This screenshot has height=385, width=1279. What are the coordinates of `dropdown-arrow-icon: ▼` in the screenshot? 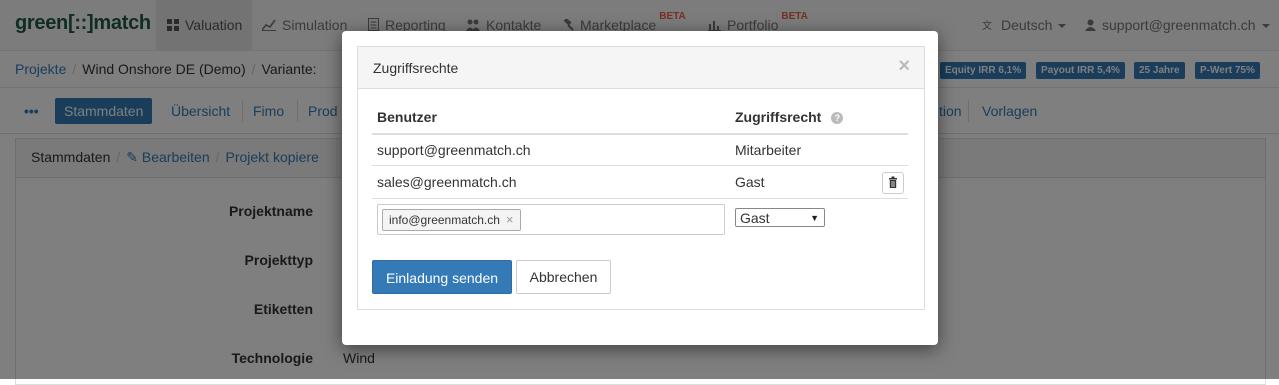 It's located at (814, 218).